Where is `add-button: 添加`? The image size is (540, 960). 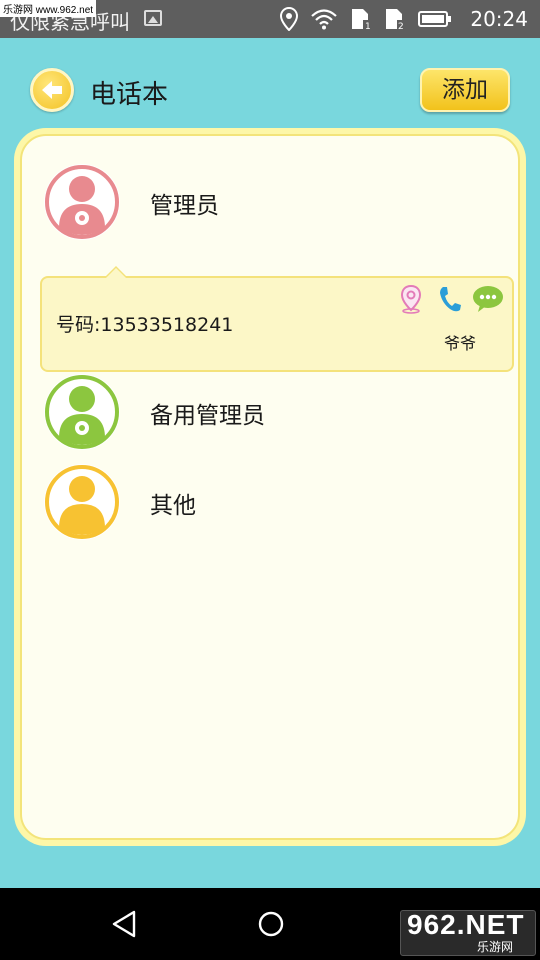
add-button: 添加 is located at coordinates (465, 90).